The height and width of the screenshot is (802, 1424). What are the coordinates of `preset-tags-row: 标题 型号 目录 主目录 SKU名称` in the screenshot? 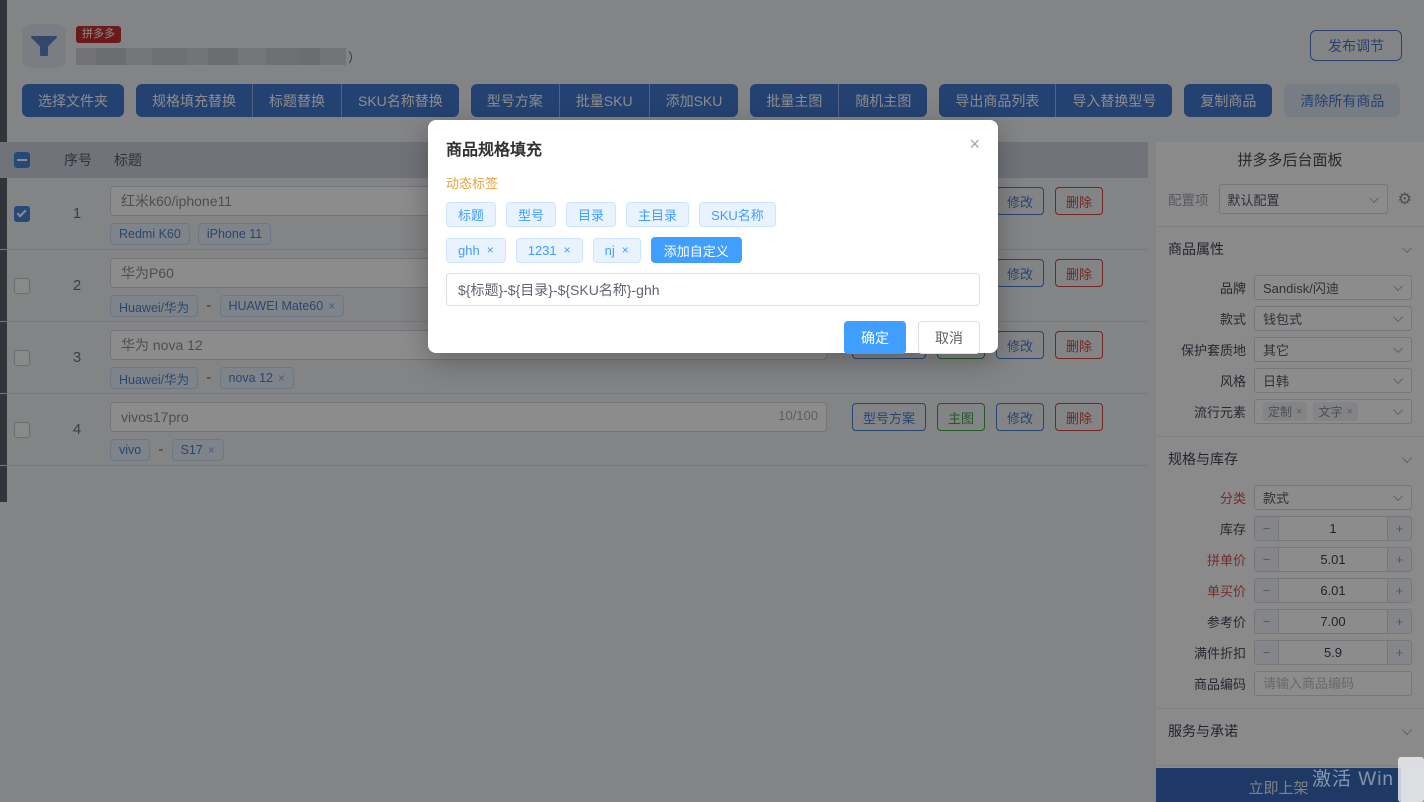 It's located at (713, 214).